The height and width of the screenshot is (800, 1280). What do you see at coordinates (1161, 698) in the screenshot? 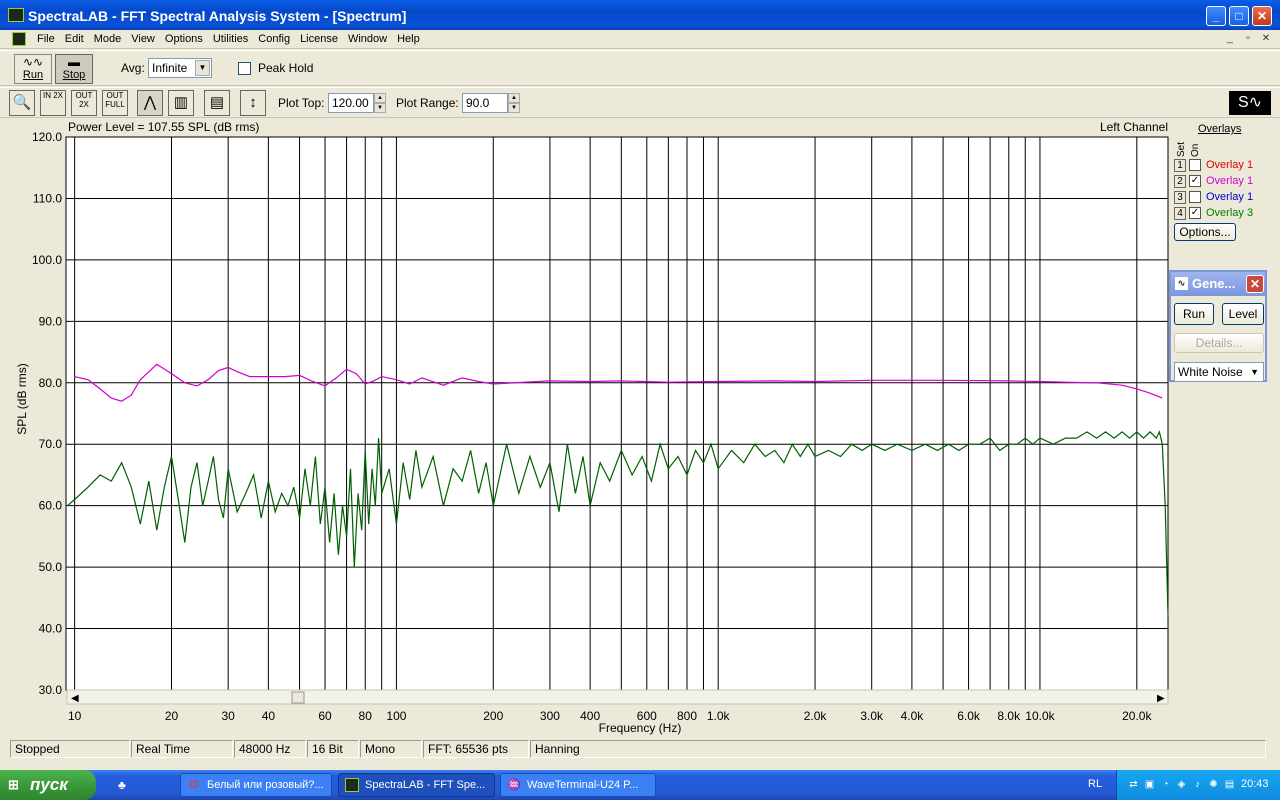
I see `scroll-right-icon: ▶` at bounding box center [1161, 698].